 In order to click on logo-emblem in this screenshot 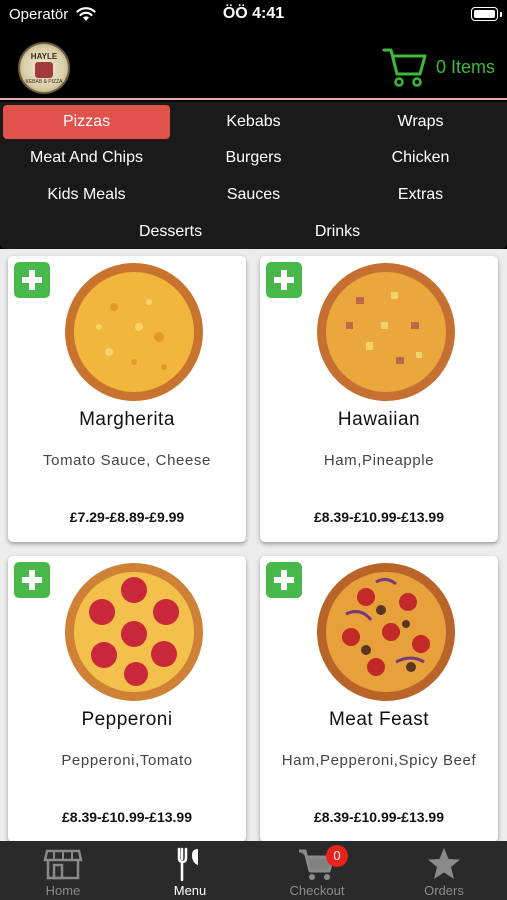, I will do `click(44, 69)`.